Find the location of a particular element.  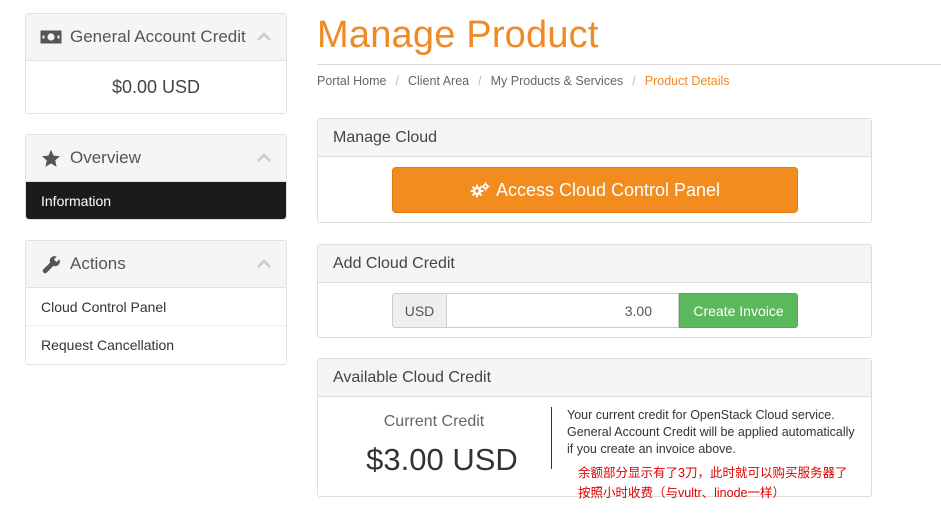

create-invoice-button: Create Invoice is located at coordinates (738, 310).